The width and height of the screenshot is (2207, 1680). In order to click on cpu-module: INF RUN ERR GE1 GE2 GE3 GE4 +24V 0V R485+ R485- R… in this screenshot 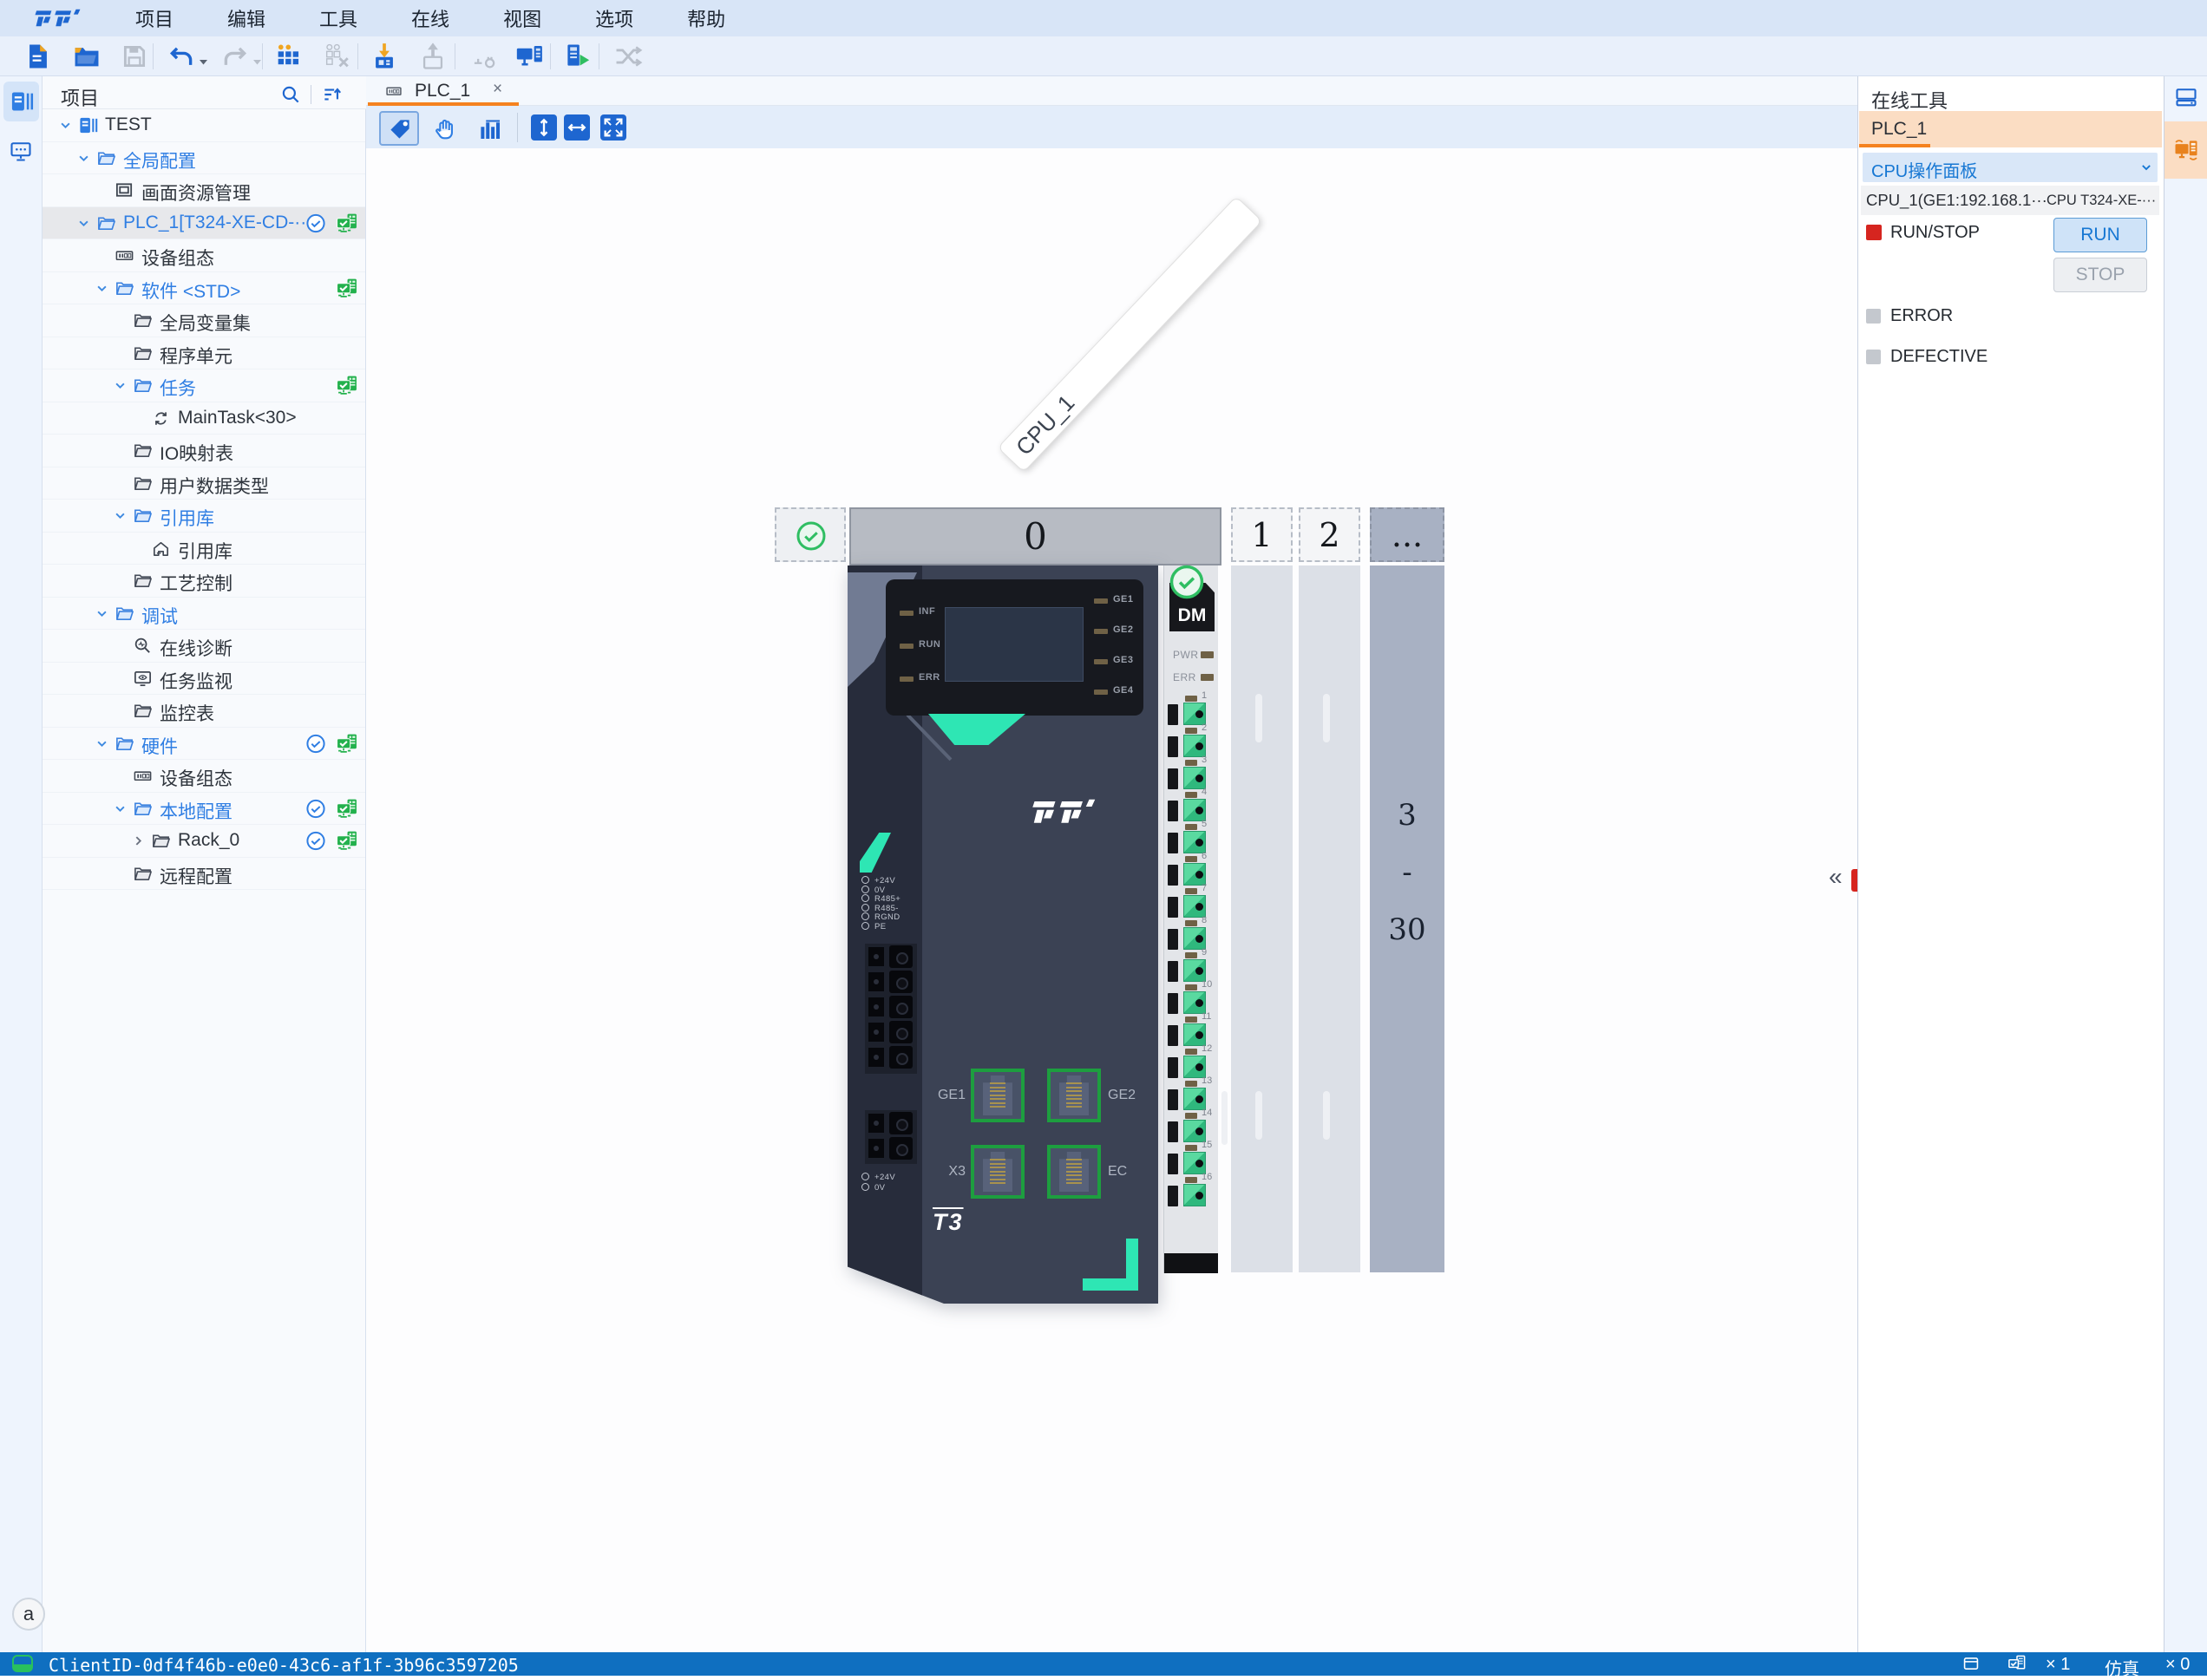, I will do `click(1003, 934)`.